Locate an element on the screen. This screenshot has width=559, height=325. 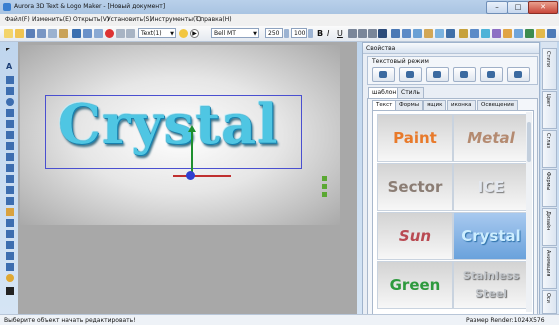
effect-7-icon is located at coordinates (551, 33).